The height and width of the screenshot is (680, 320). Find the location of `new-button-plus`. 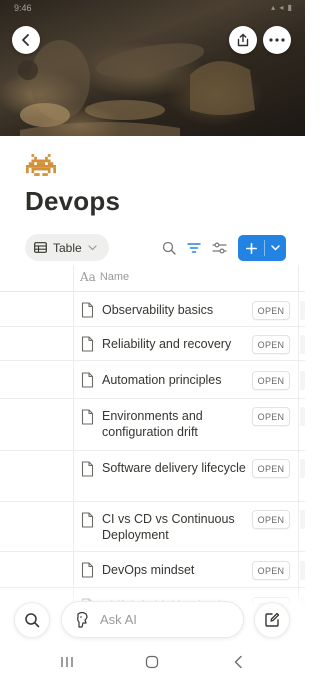

new-button-plus is located at coordinates (251, 248).